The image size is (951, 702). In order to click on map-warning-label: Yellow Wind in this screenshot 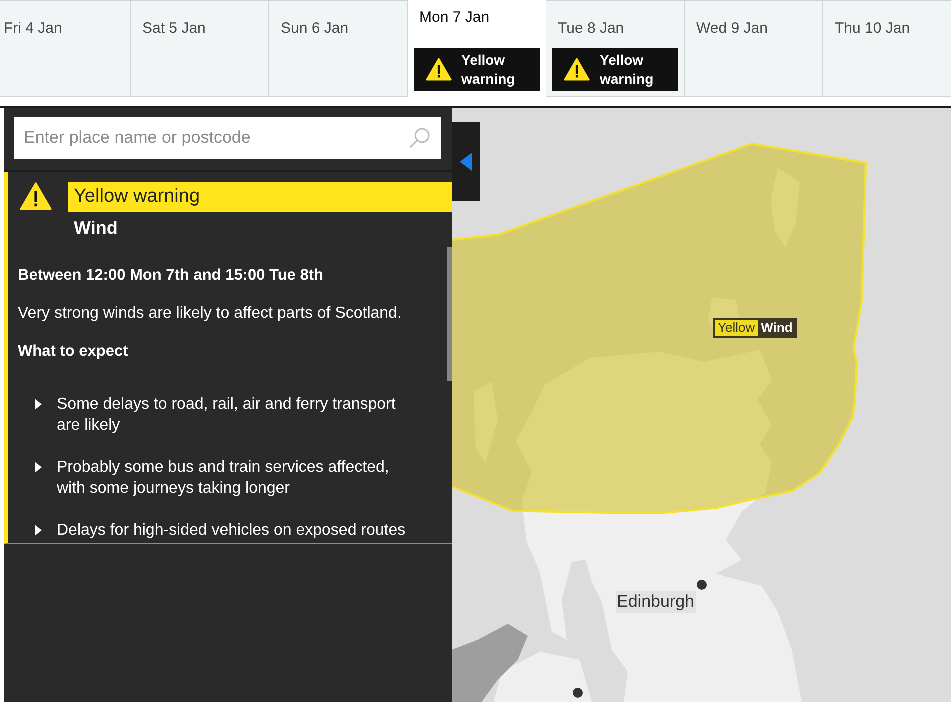, I will do `click(755, 328)`.